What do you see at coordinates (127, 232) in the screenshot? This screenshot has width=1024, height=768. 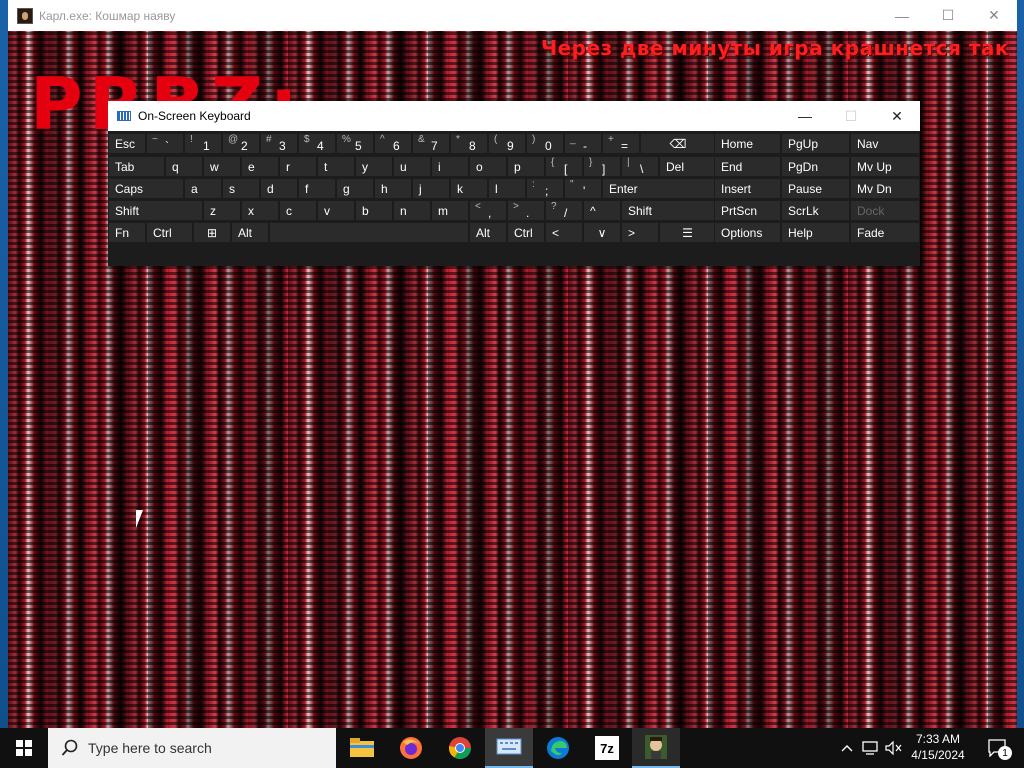 I see `key-row5-0: Fn` at bounding box center [127, 232].